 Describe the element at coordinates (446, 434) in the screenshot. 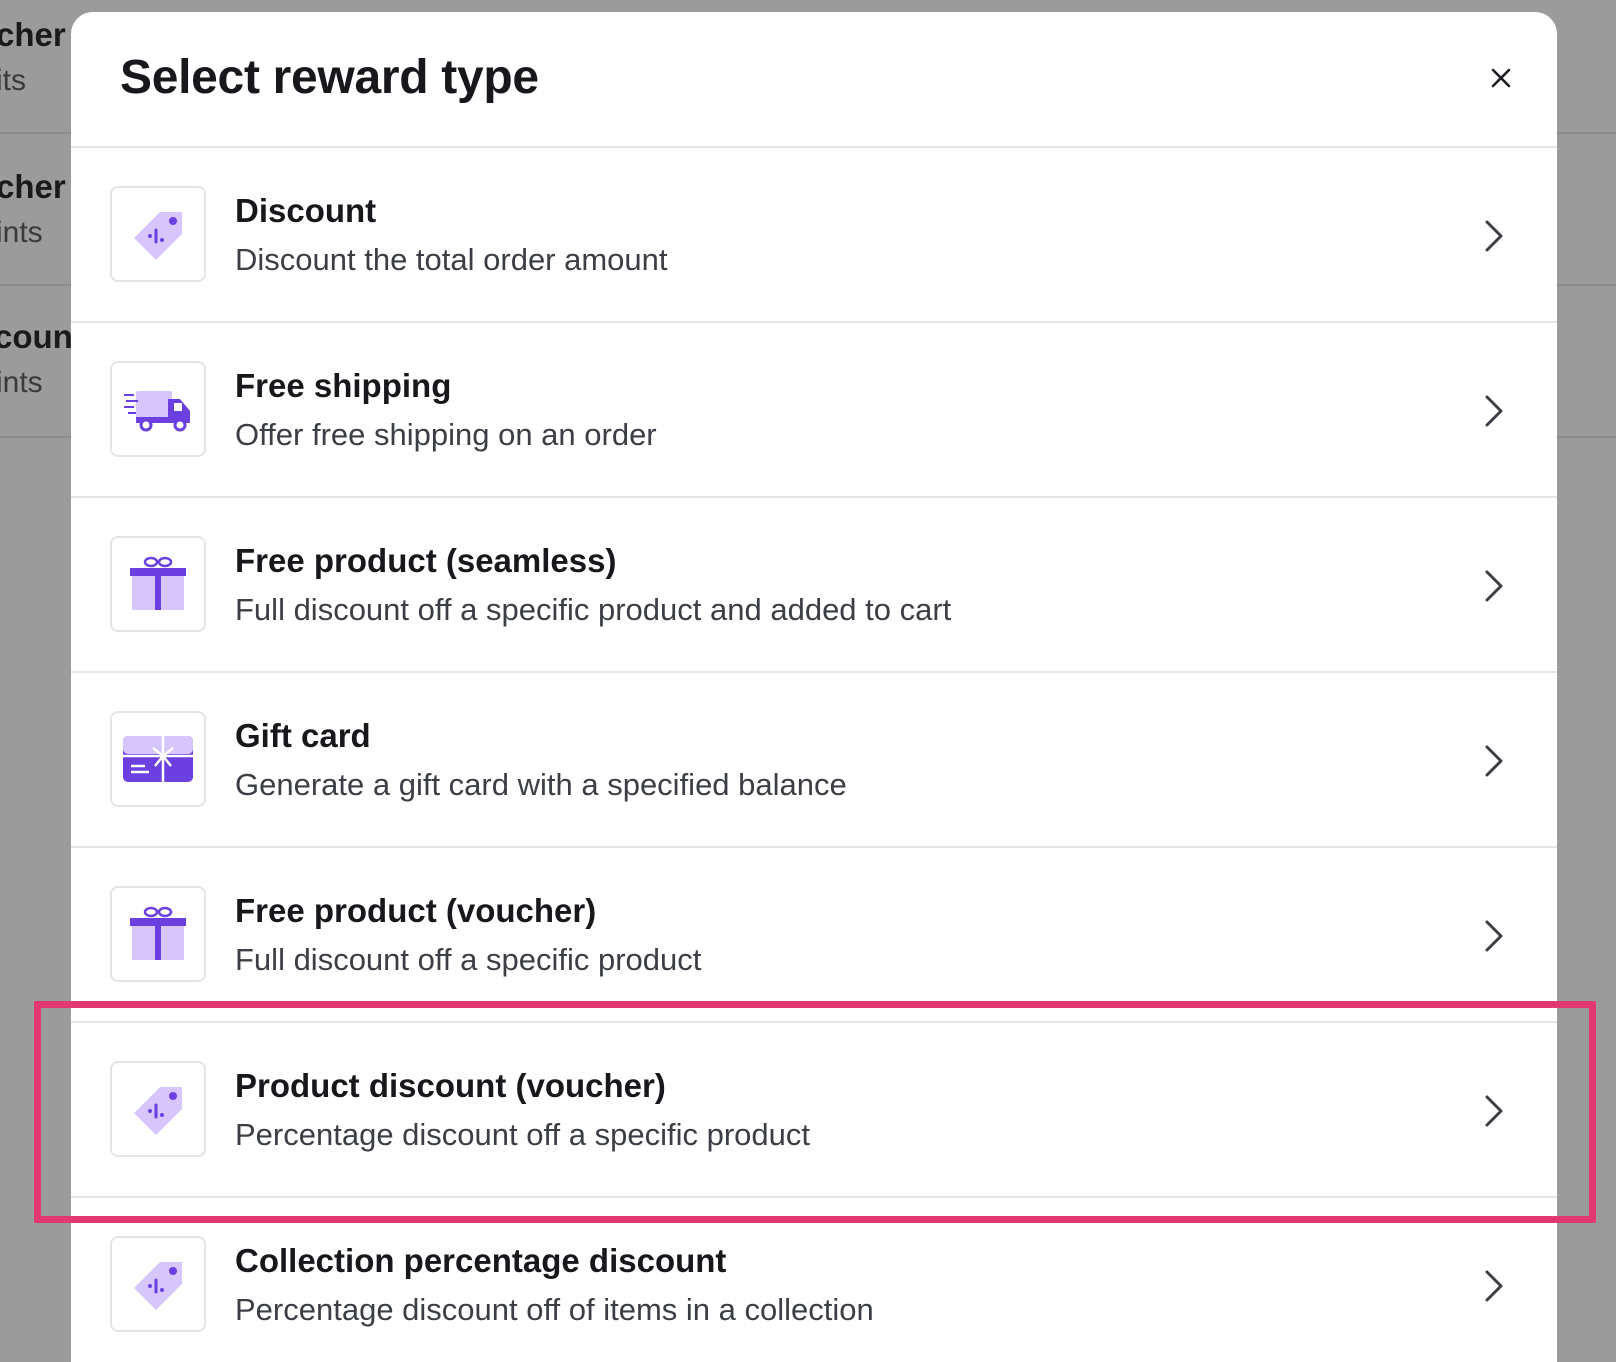

I see `option-description: Offer free shipping on an order` at that location.